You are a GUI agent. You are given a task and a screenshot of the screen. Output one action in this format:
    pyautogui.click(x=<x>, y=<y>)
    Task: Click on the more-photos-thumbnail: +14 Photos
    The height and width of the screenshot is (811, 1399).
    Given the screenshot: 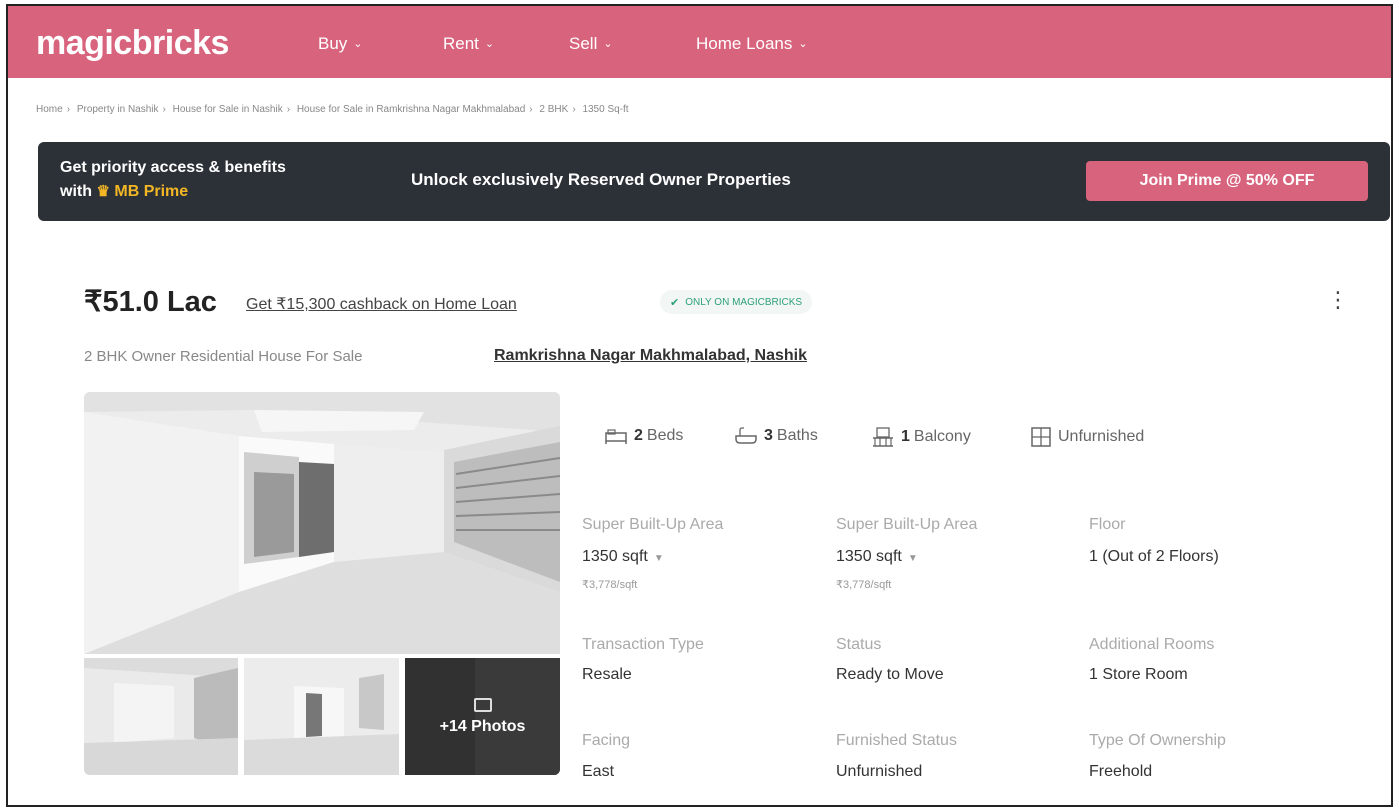 What is the action you would take?
    pyautogui.click(x=482, y=716)
    